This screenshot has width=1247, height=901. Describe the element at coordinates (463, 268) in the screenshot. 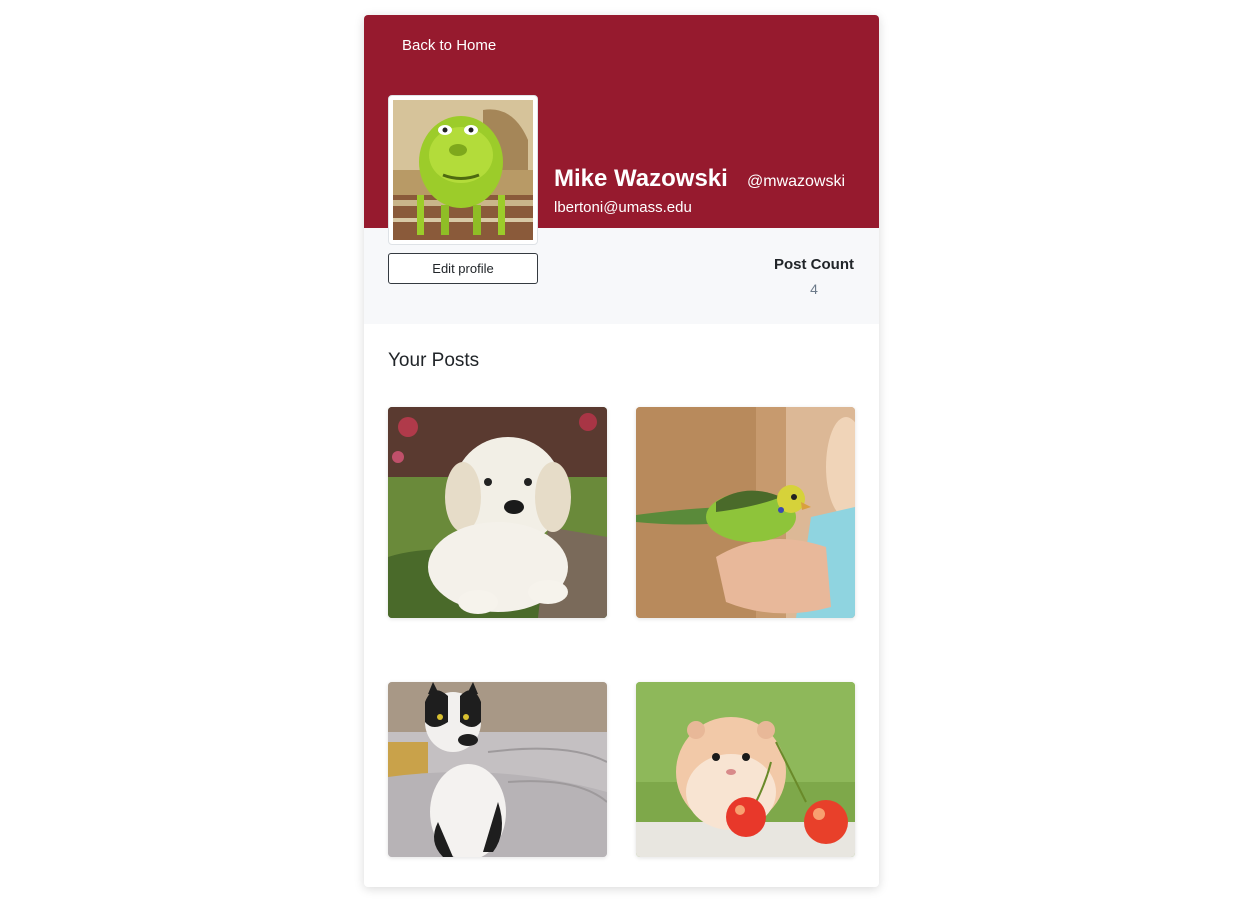

I see `edit-profile-button: Edit profile` at that location.